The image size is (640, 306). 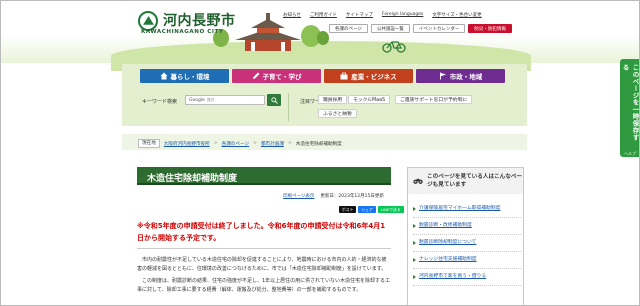 What do you see at coordinates (292, 15) in the screenshot?
I see `top-link: お知らせ` at bounding box center [292, 15].